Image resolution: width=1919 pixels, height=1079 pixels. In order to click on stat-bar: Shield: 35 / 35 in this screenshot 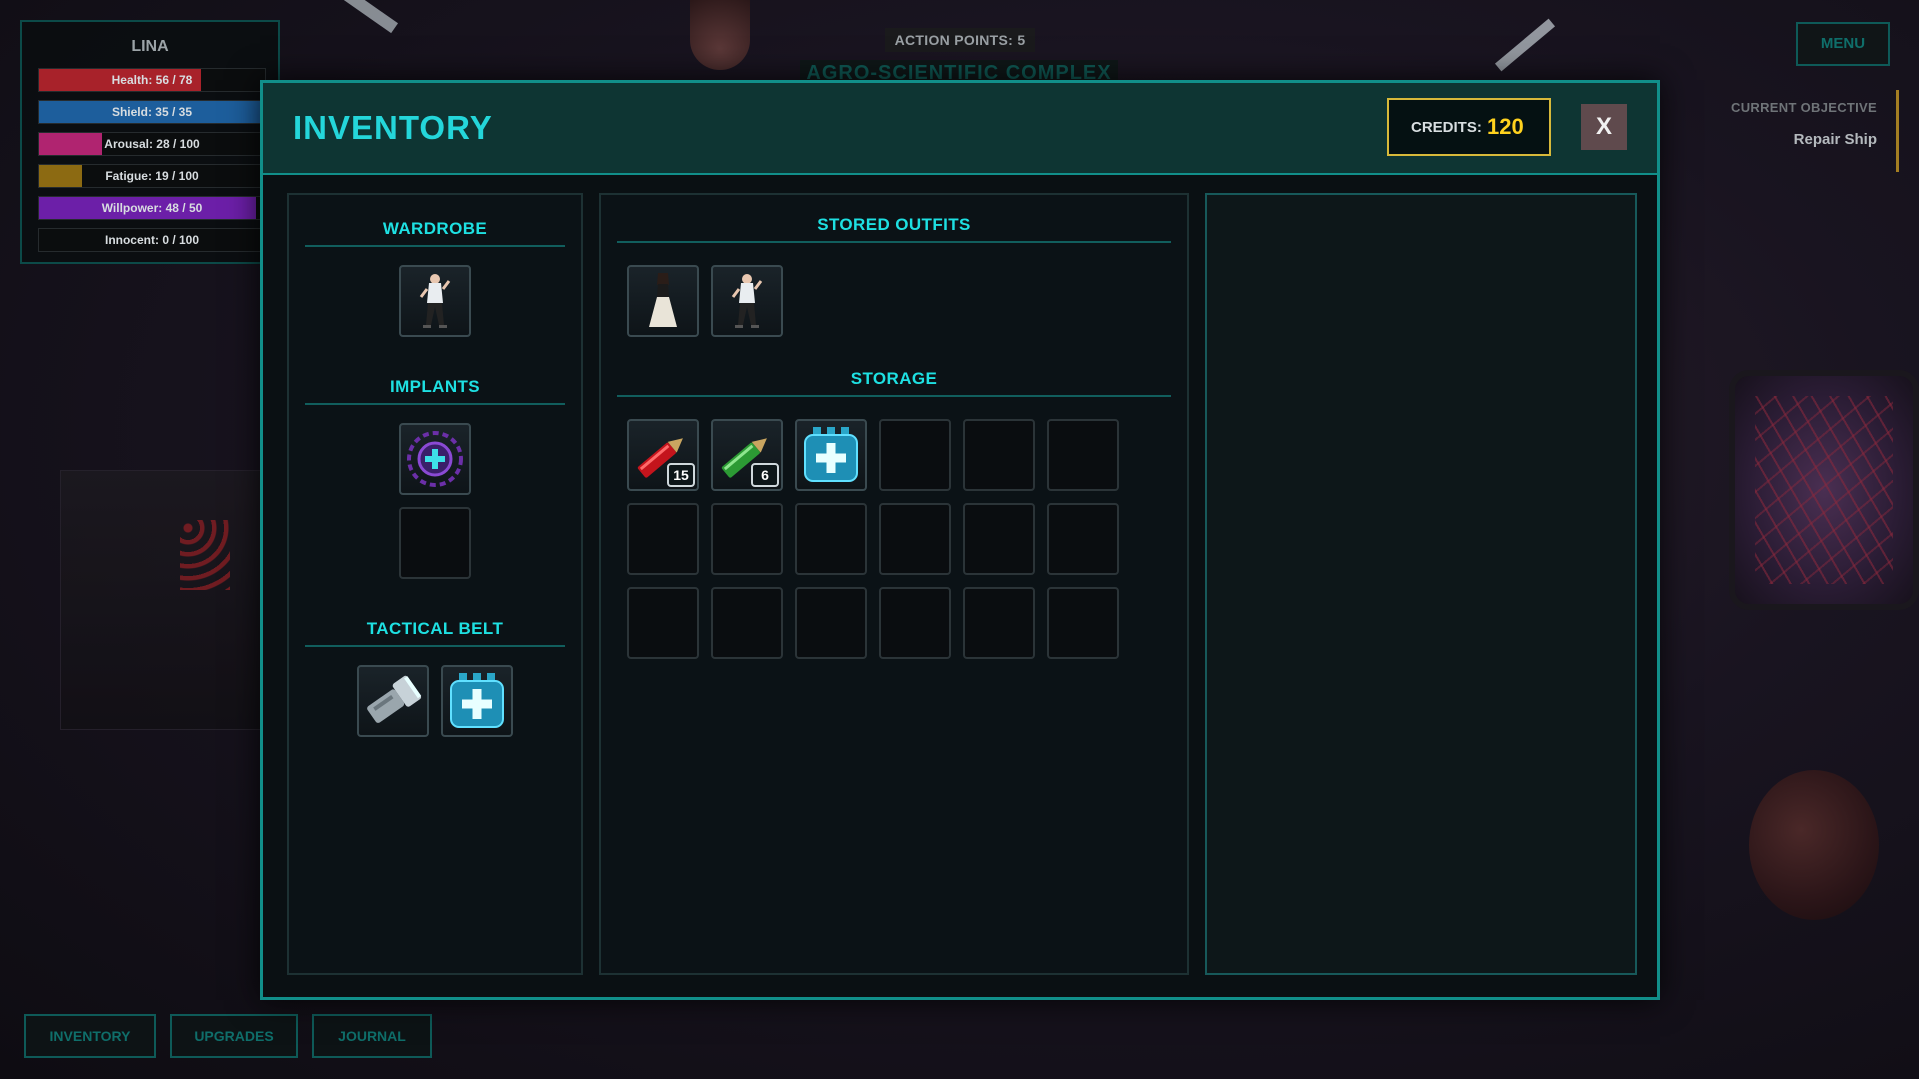, I will do `click(152, 112)`.